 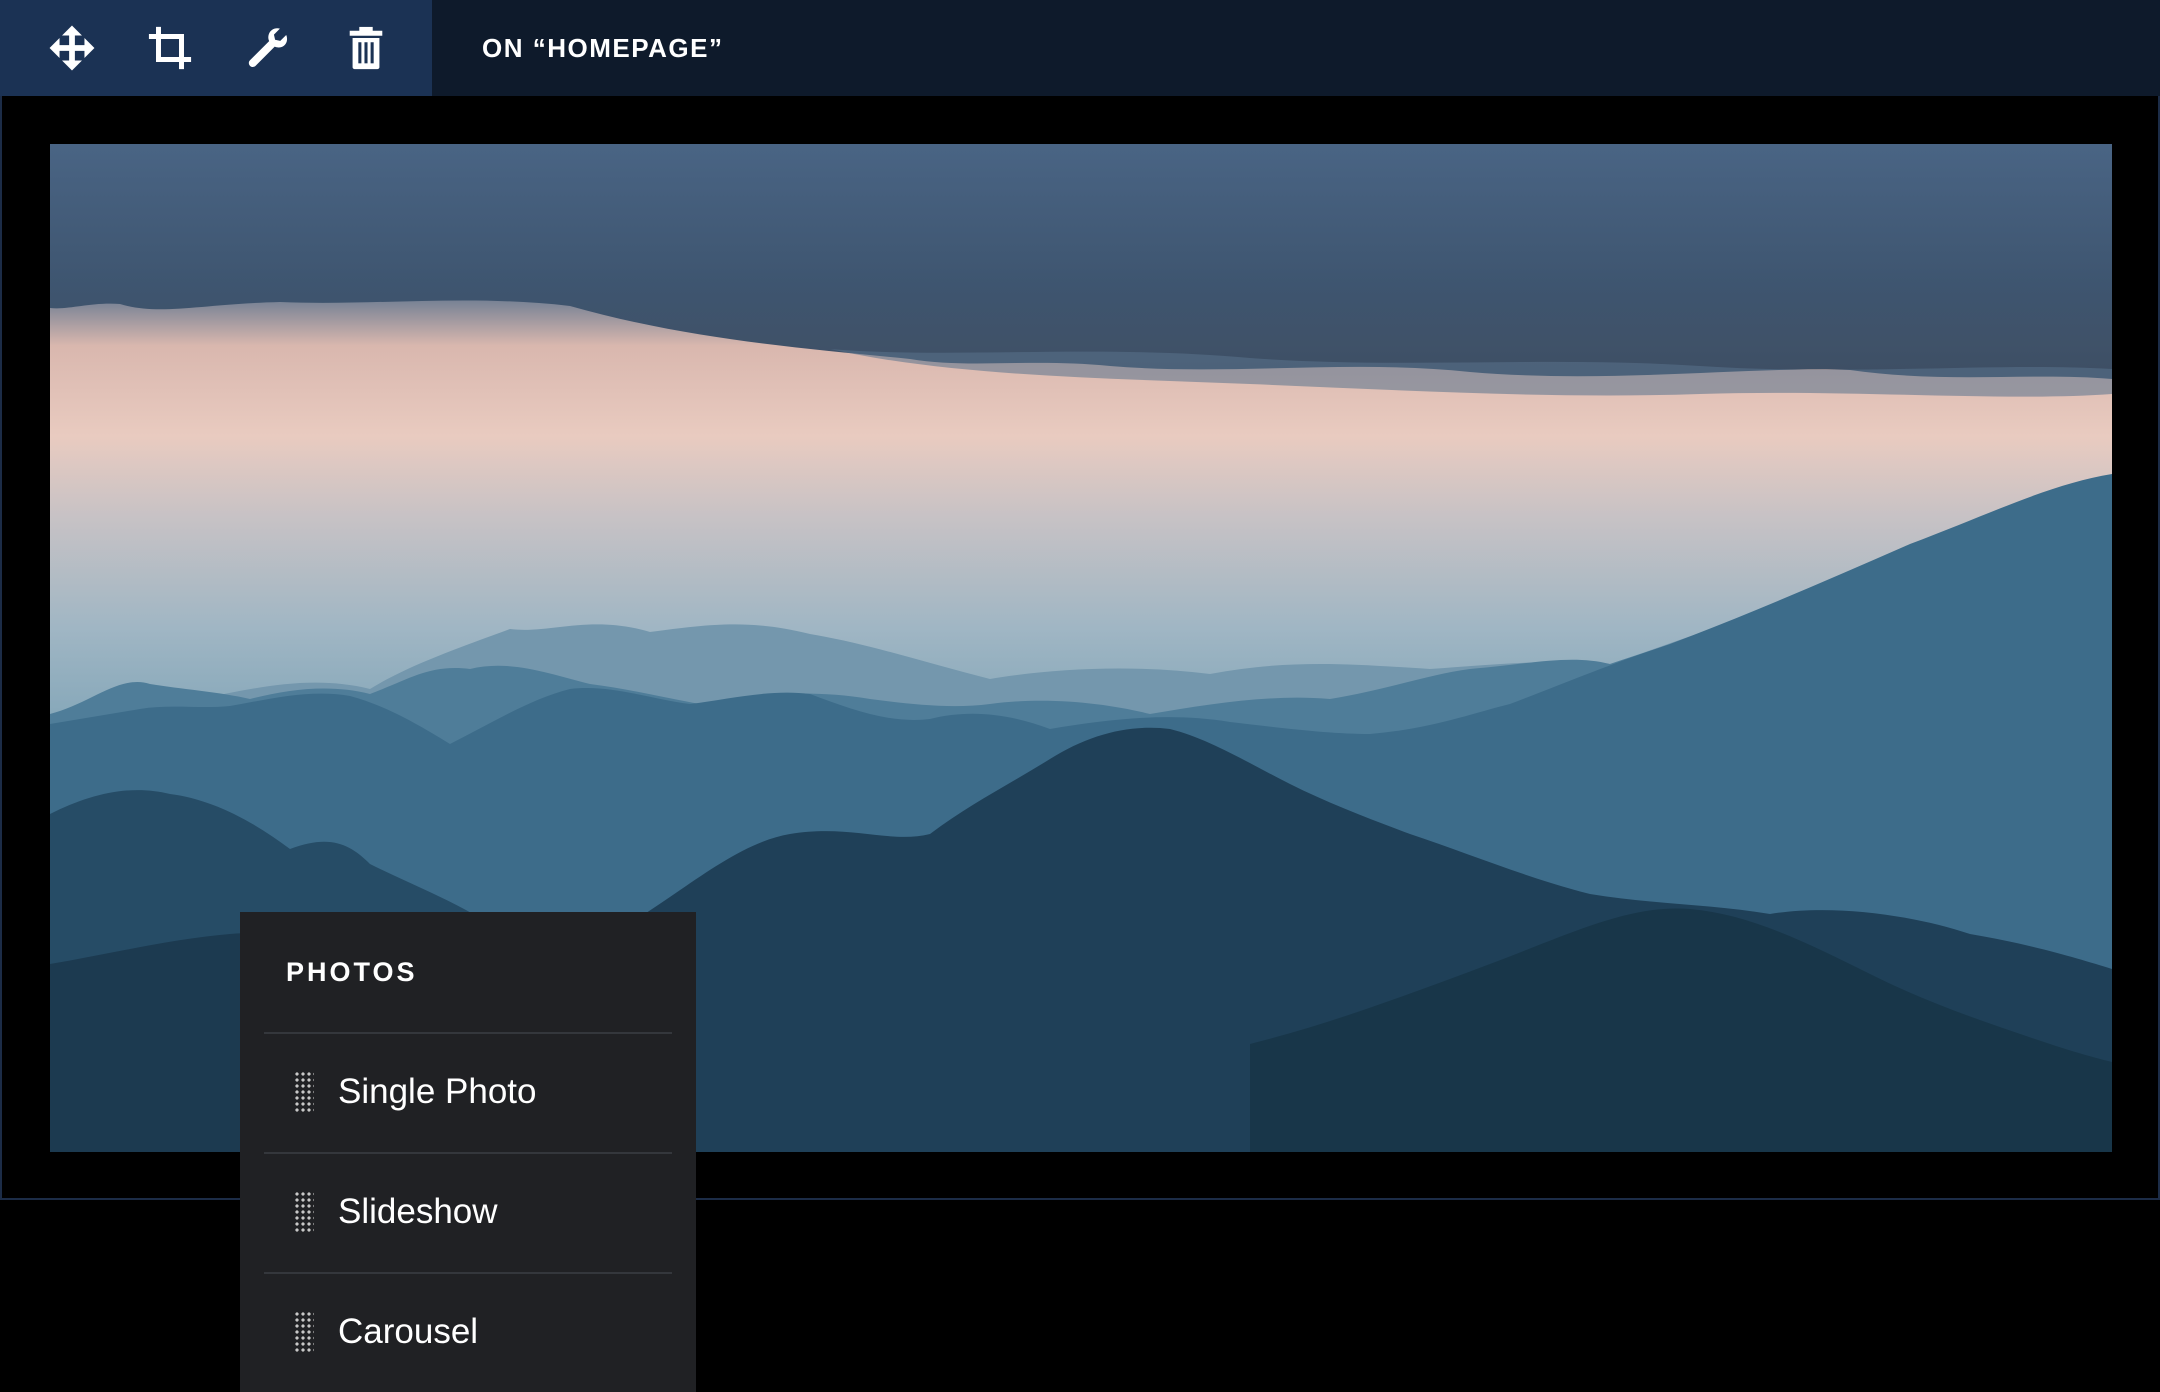 What do you see at coordinates (1080, 48) in the screenshot?
I see `block-toolbar: ON “HOMEPAGE”` at bounding box center [1080, 48].